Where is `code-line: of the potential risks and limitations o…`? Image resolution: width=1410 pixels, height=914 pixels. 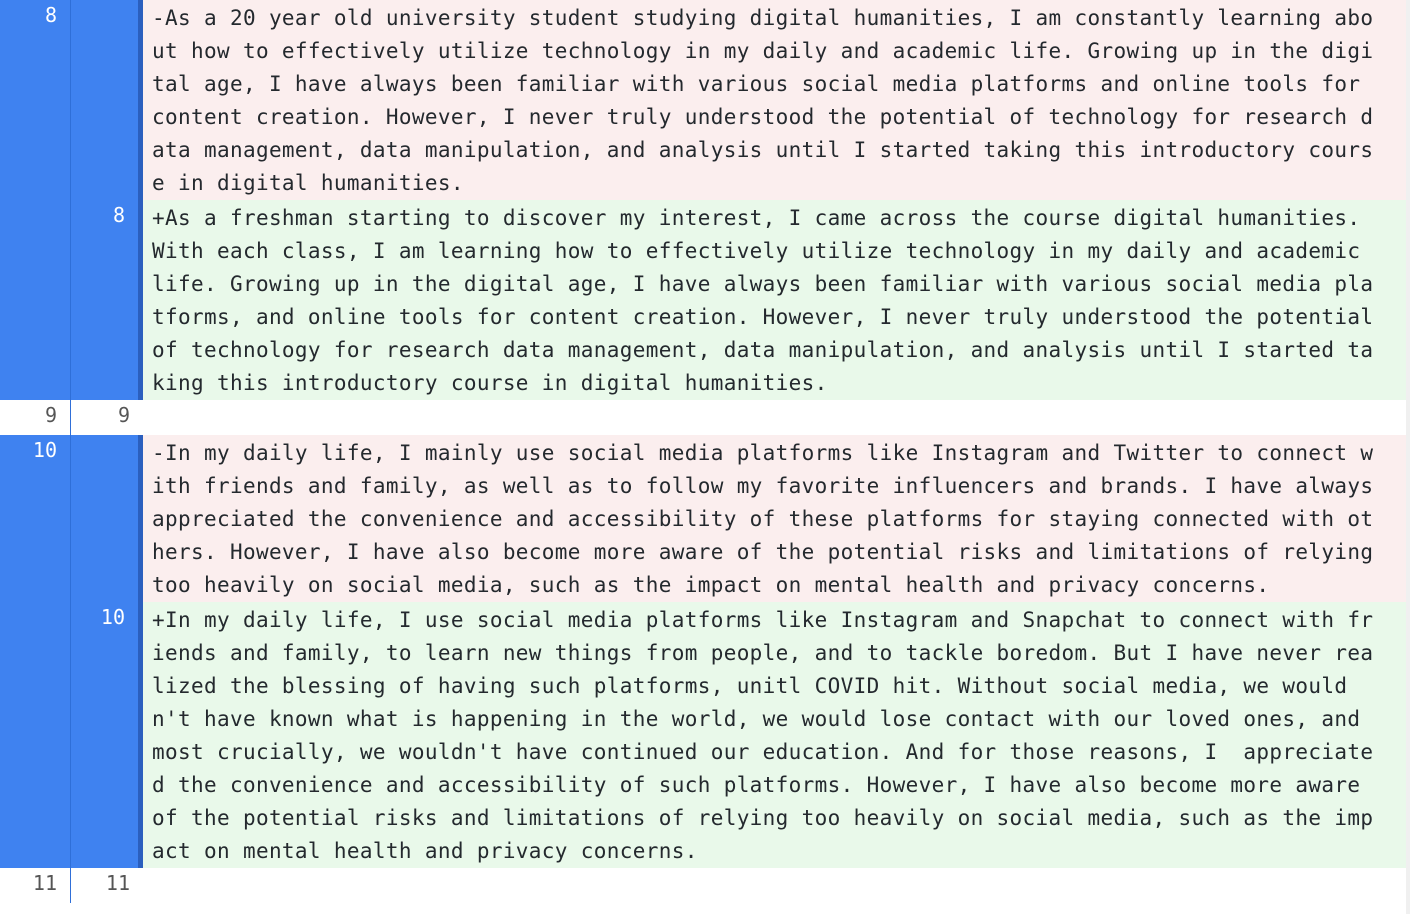
code-line: of the potential risks and limitations o… is located at coordinates (763, 818).